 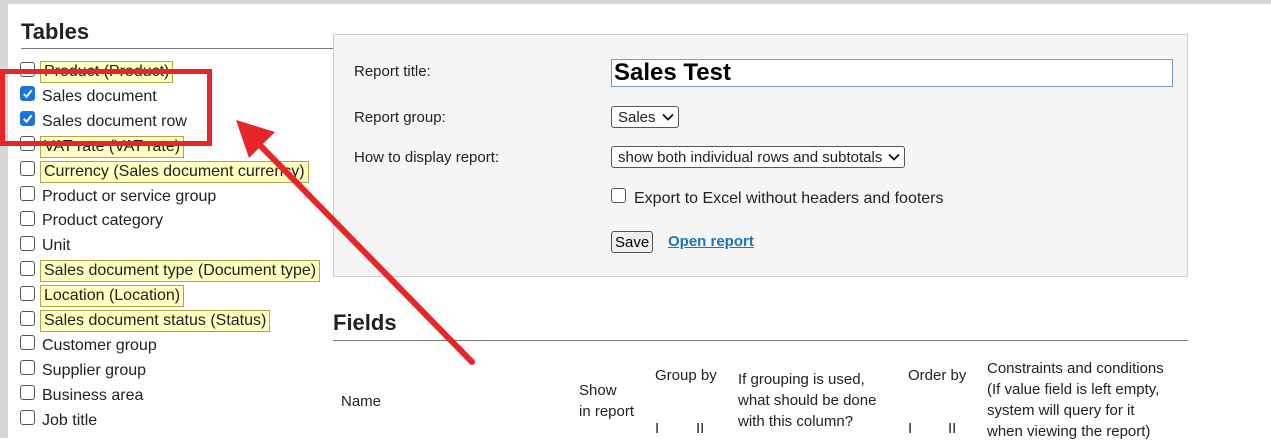 I want to click on table-item-label: Sales document type (Document type), so click(x=180, y=271).